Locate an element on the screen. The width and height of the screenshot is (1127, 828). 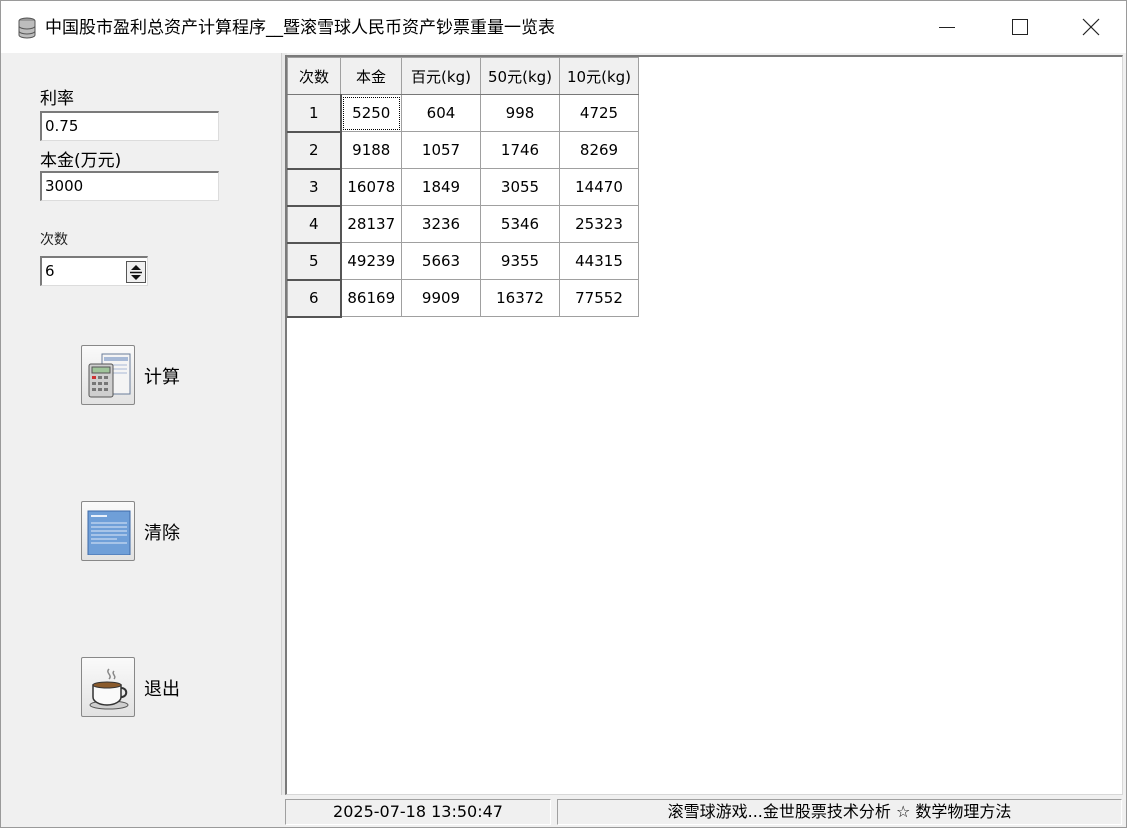
column-header-times: 次数 is located at coordinates (314, 76).